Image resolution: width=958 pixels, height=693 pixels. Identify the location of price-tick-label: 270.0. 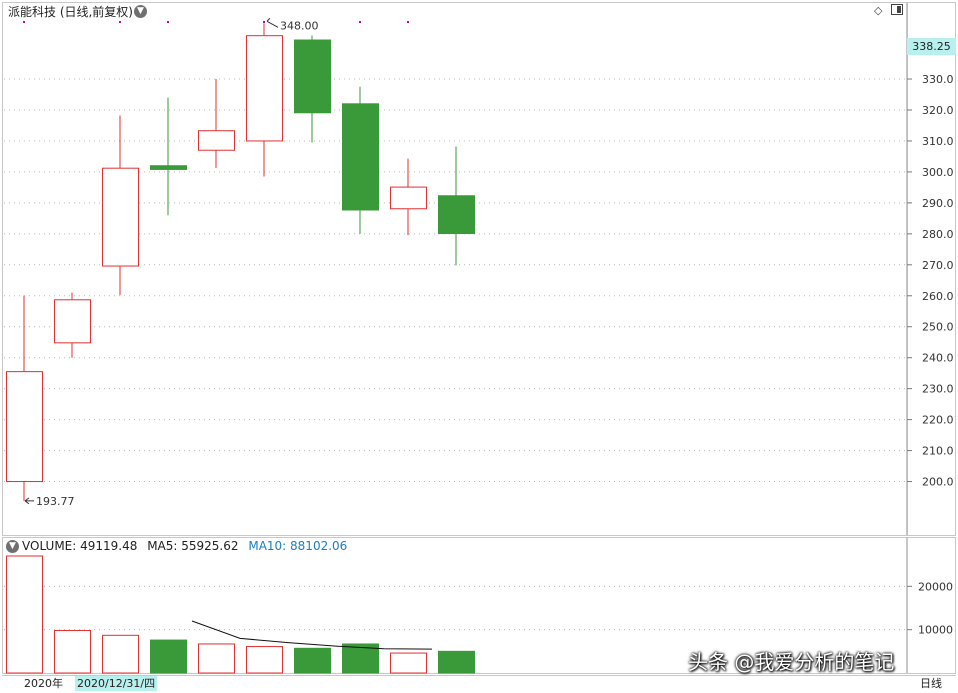
(938, 265).